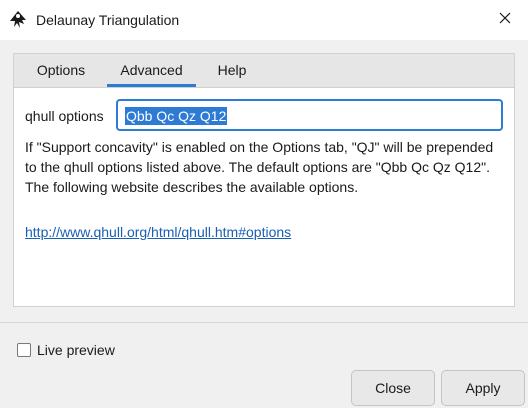 This screenshot has width=528, height=408. Describe the element at coordinates (108, 20) in the screenshot. I see `window-title: Delaunay Triangulation` at that location.